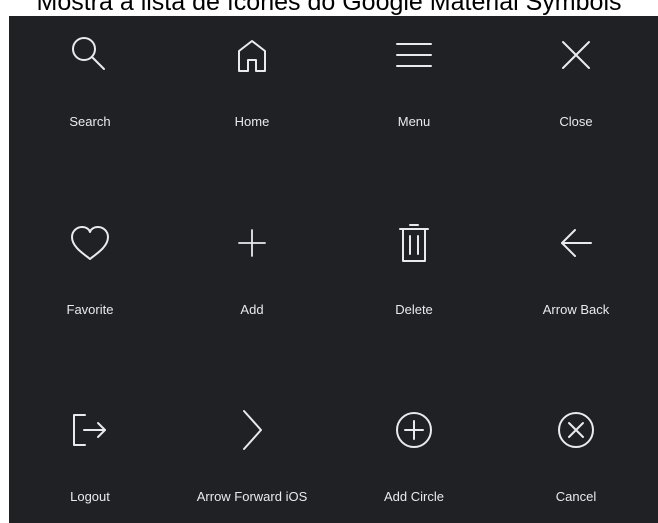  Describe the element at coordinates (414, 243) in the screenshot. I see `delete-icon` at that location.